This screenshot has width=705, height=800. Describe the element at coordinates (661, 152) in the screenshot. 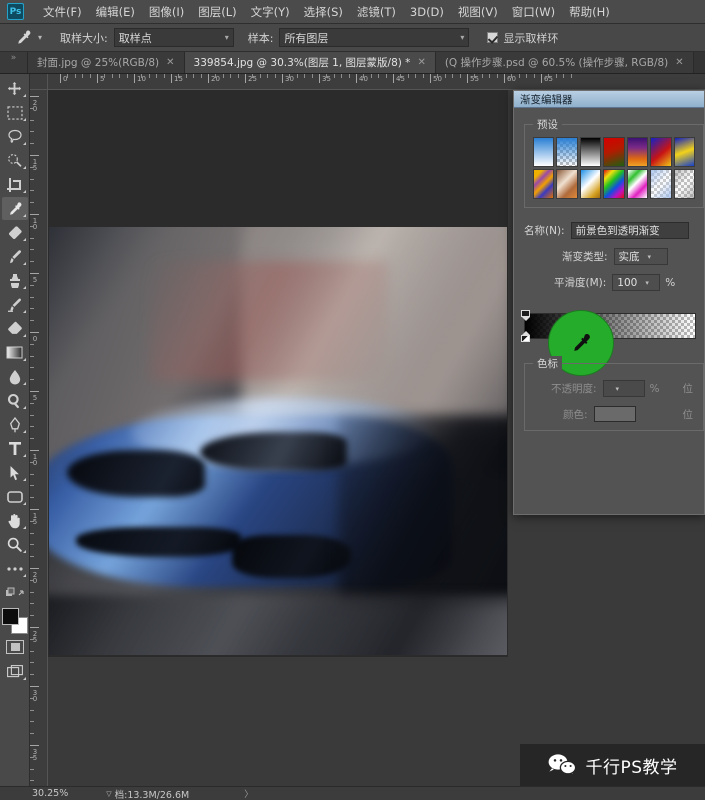

I see `gradient-preset-blue-red-yellow` at that location.